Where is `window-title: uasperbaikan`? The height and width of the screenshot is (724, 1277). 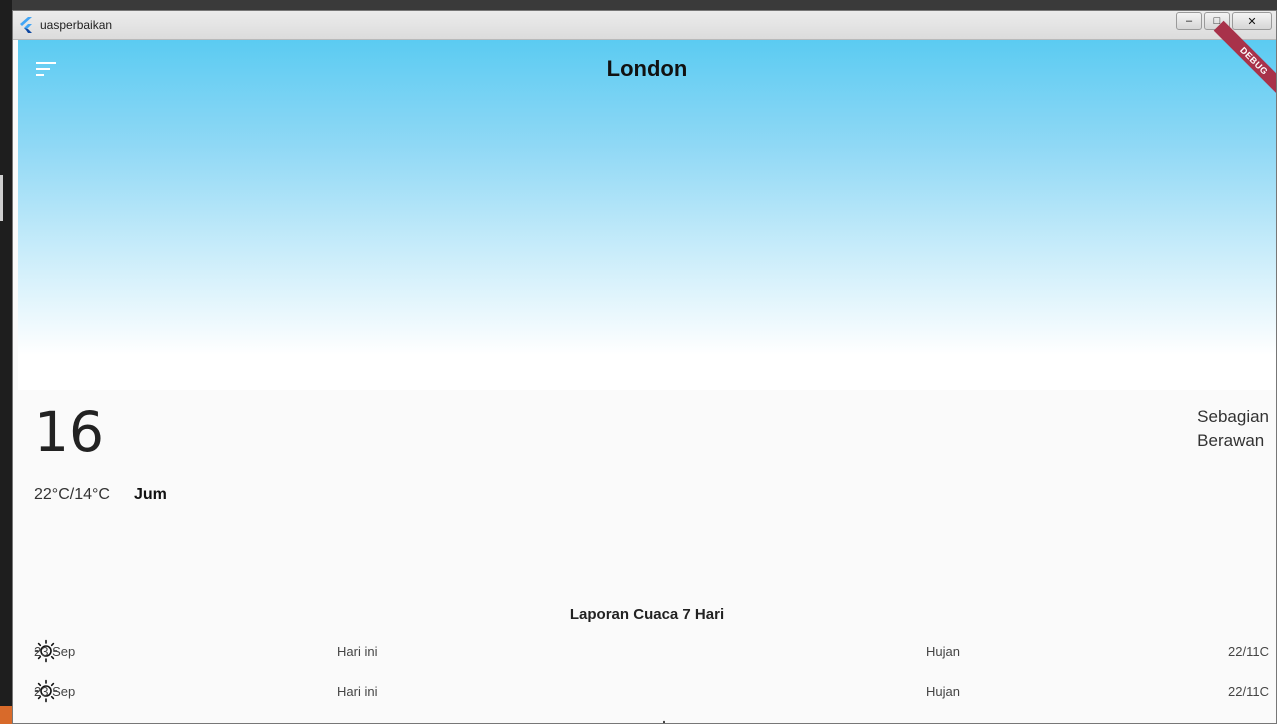 window-title: uasperbaikan is located at coordinates (76, 25).